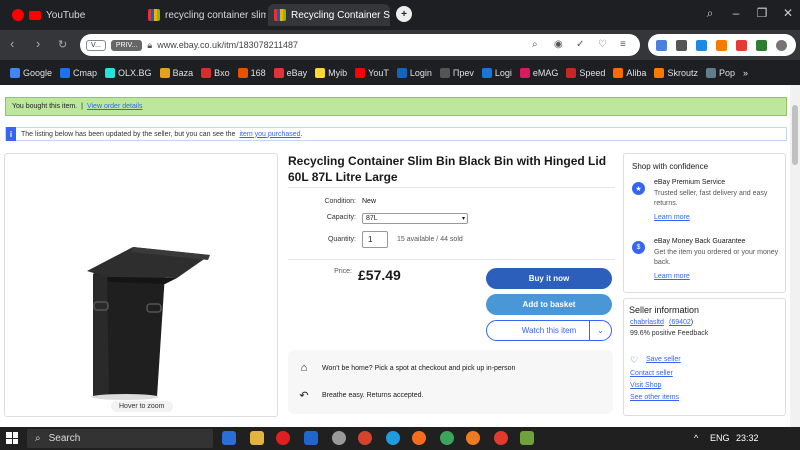 This screenshot has height=450, width=800. I want to click on windows-taskbar: ⌕ Search ^ ENG 23:32, so click(400, 438).